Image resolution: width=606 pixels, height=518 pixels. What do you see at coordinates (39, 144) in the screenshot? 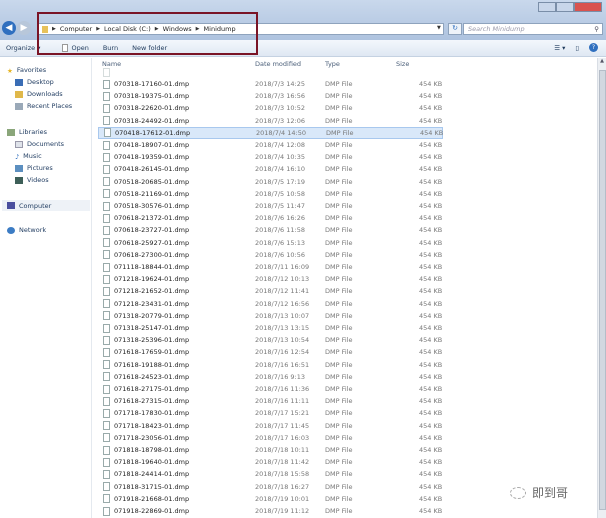
I see `sidebar-item-documents: Documents` at bounding box center [39, 144].